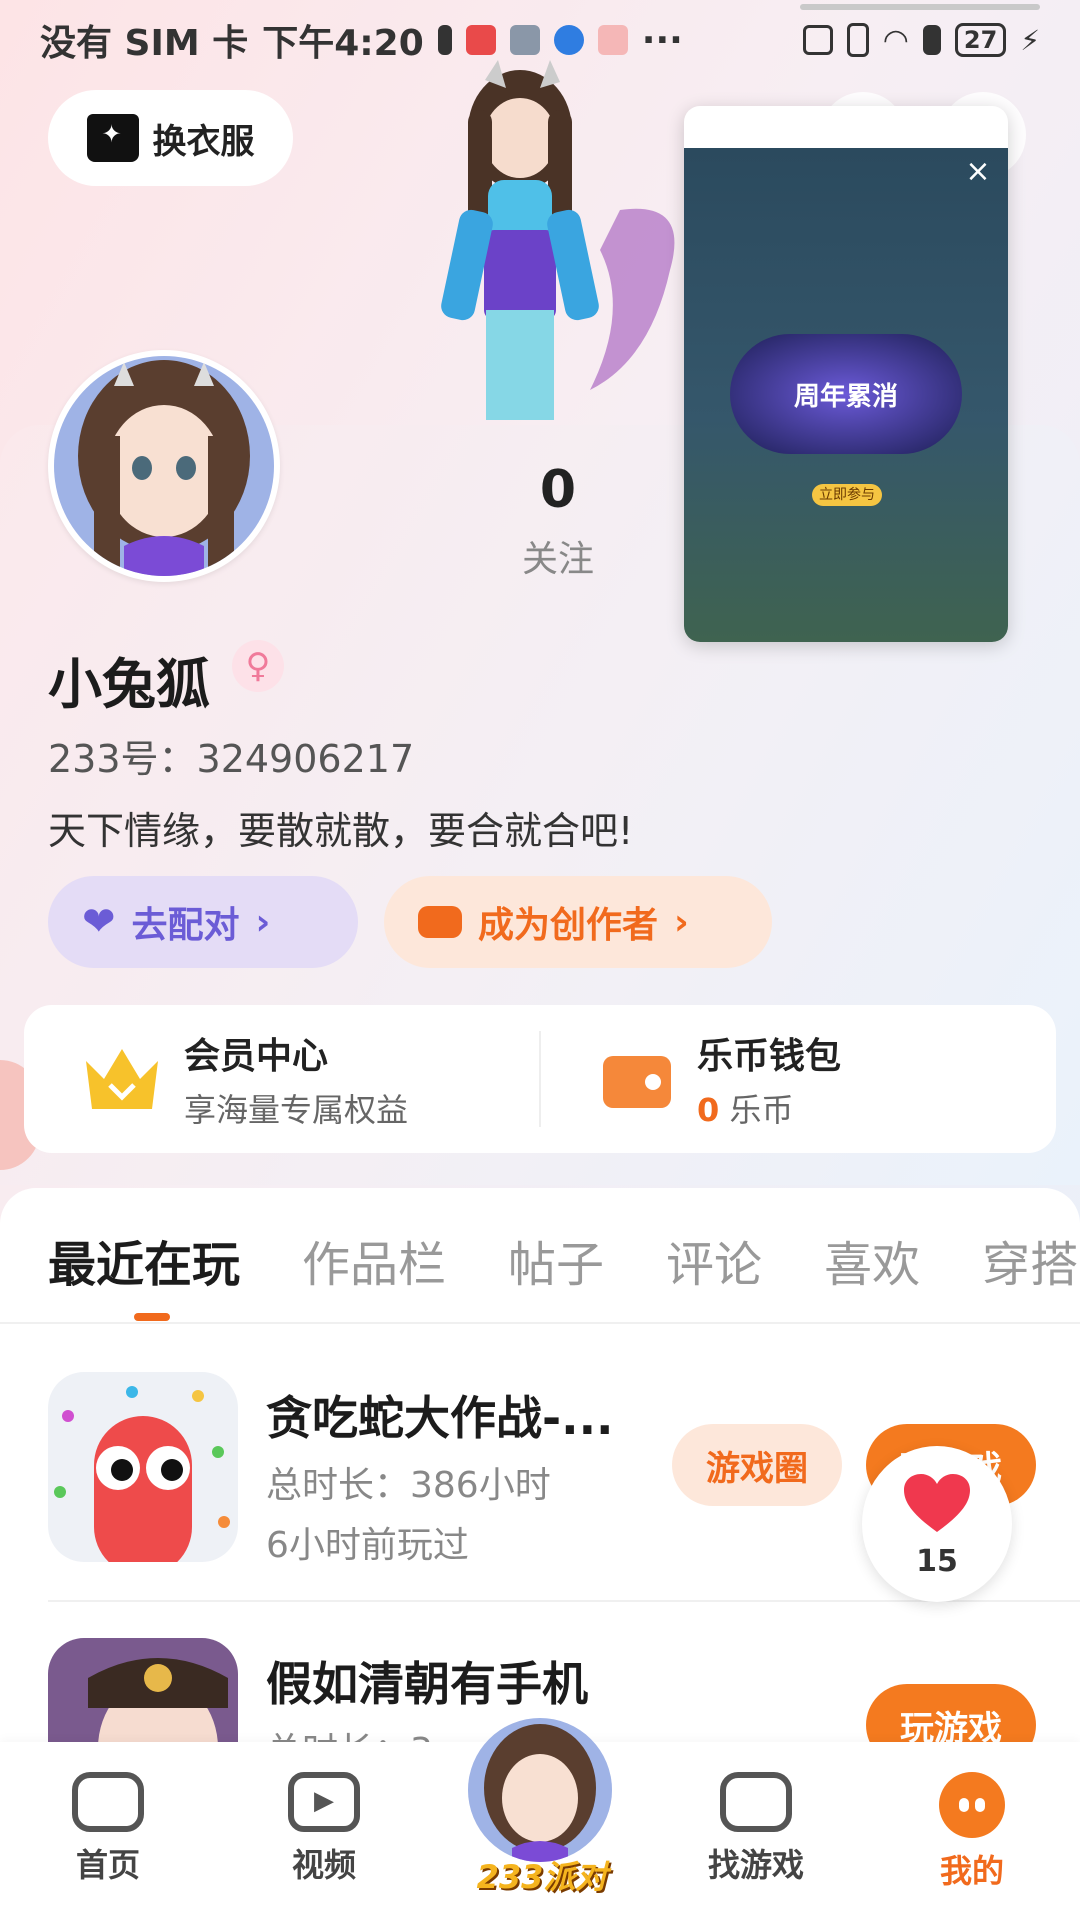 This screenshot has height=1920, width=1080. I want to click on match-button: ❤ 去配对 ›, so click(203, 922).